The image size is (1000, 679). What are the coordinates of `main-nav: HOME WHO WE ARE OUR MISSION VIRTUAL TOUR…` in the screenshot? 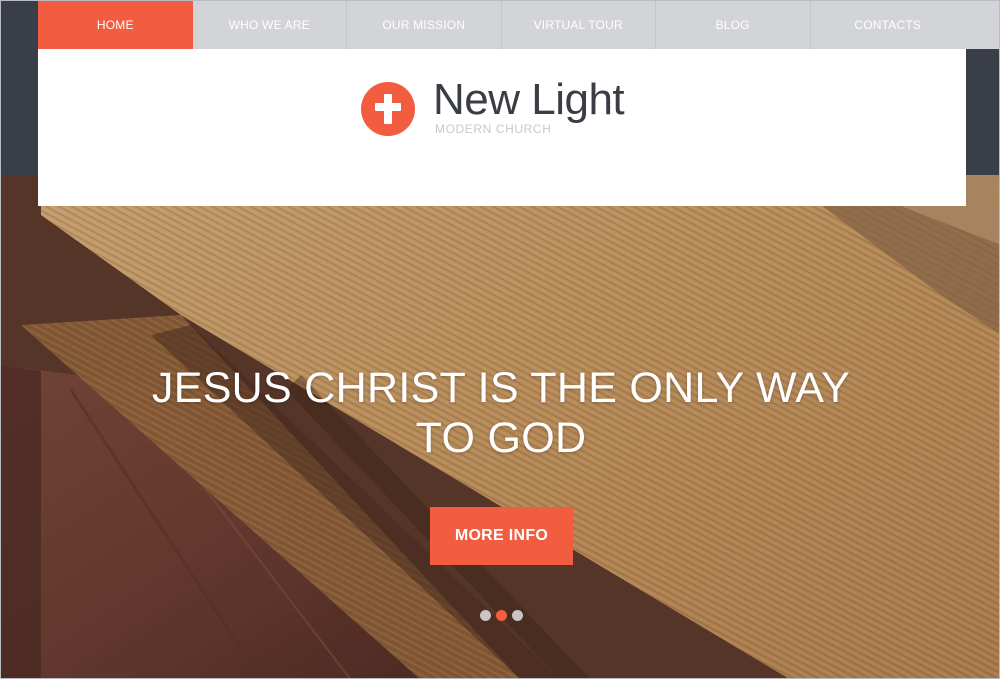 It's located at (518, 25).